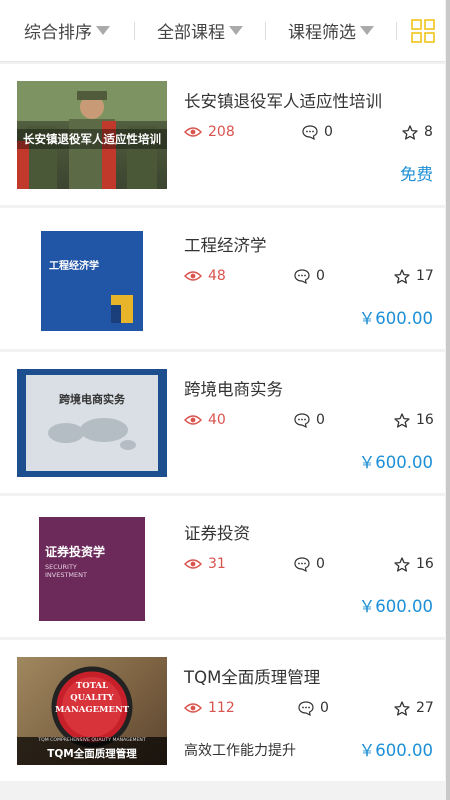 This screenshot has width=450, height=800. I want to click on star-count-value: 27, so click(425, 708).